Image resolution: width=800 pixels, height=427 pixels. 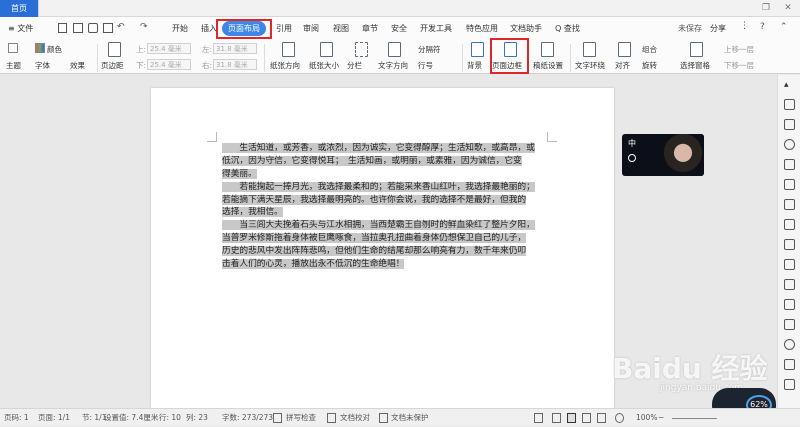 What do you see at coordinates (789, 124) in the screenshot?
I see `select-icon` at bounding box center [789, 124].